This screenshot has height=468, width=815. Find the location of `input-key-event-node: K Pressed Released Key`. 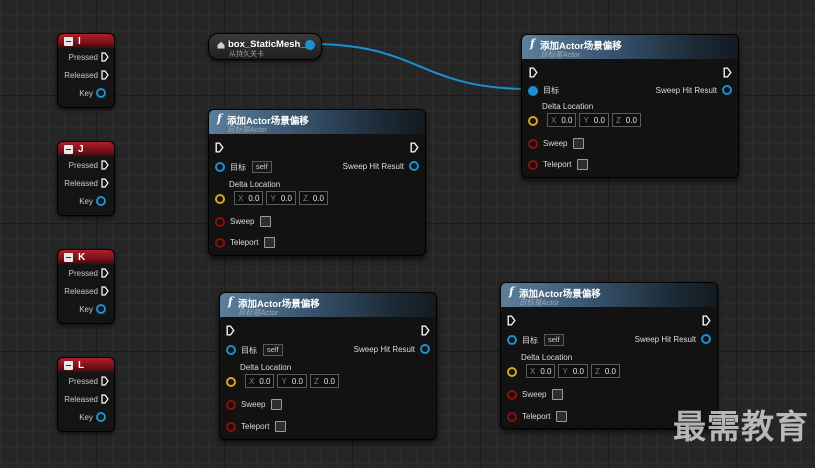

input-key-event-node: K Pressed Released Key is located at coordinates (86, 286).